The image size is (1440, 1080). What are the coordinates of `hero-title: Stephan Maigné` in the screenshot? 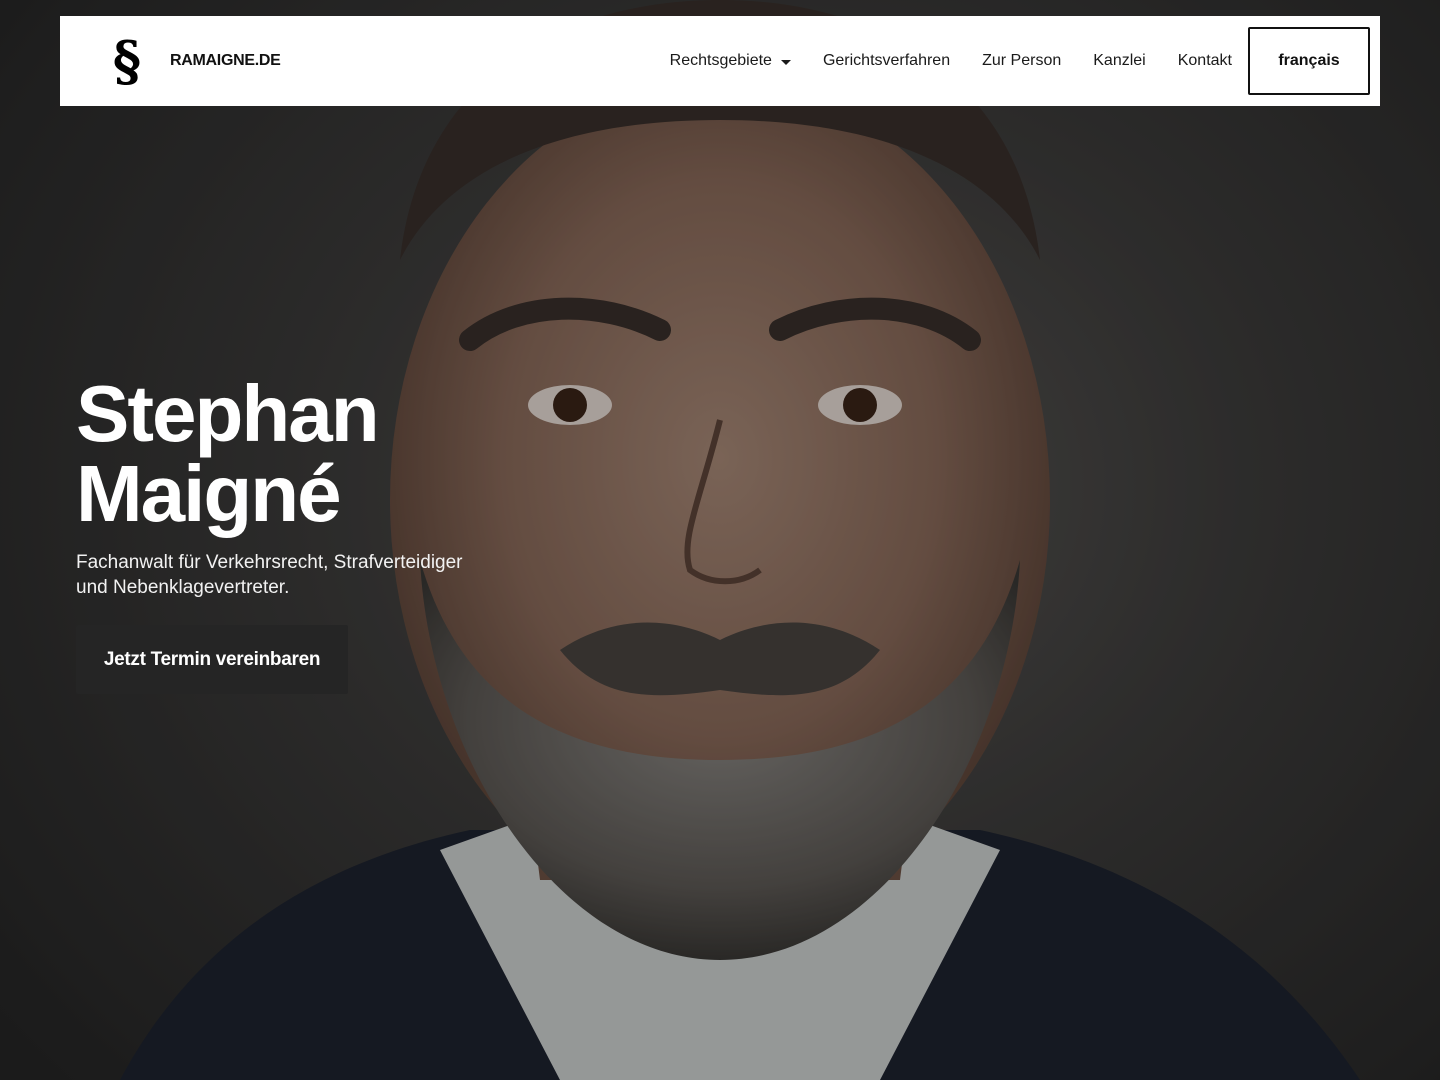 It's located at (276, 454).